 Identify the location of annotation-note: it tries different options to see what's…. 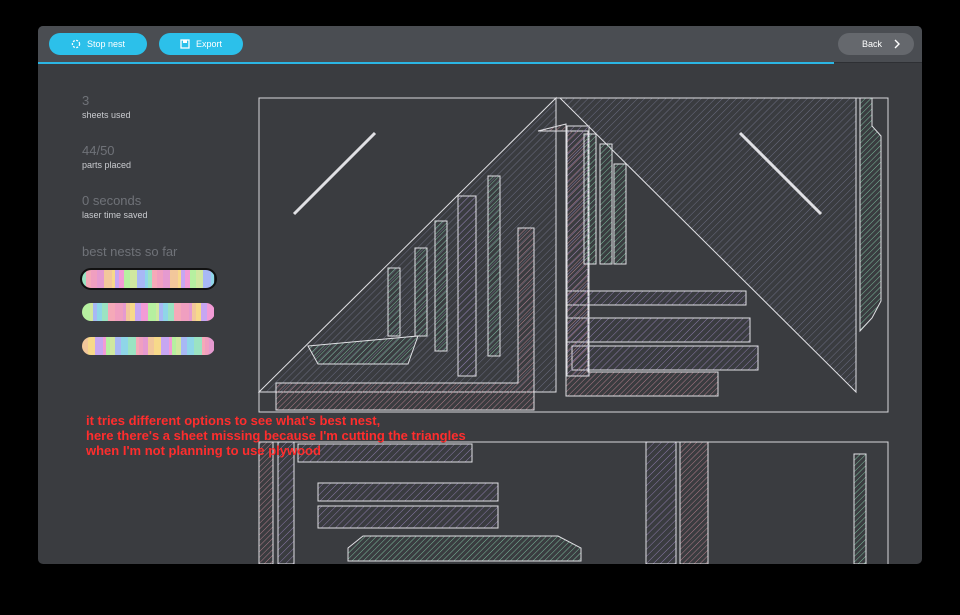
(276, 435).